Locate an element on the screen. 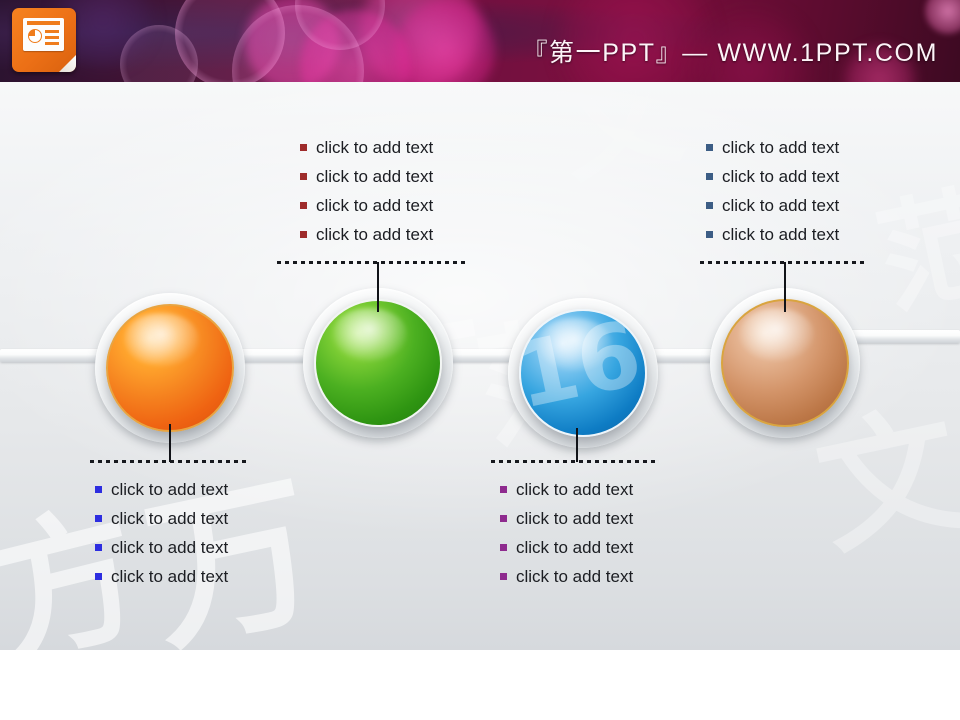 The width and height of the screenshot is (960, 720). background-watermark: 范 is located at coordinates (913, 251).